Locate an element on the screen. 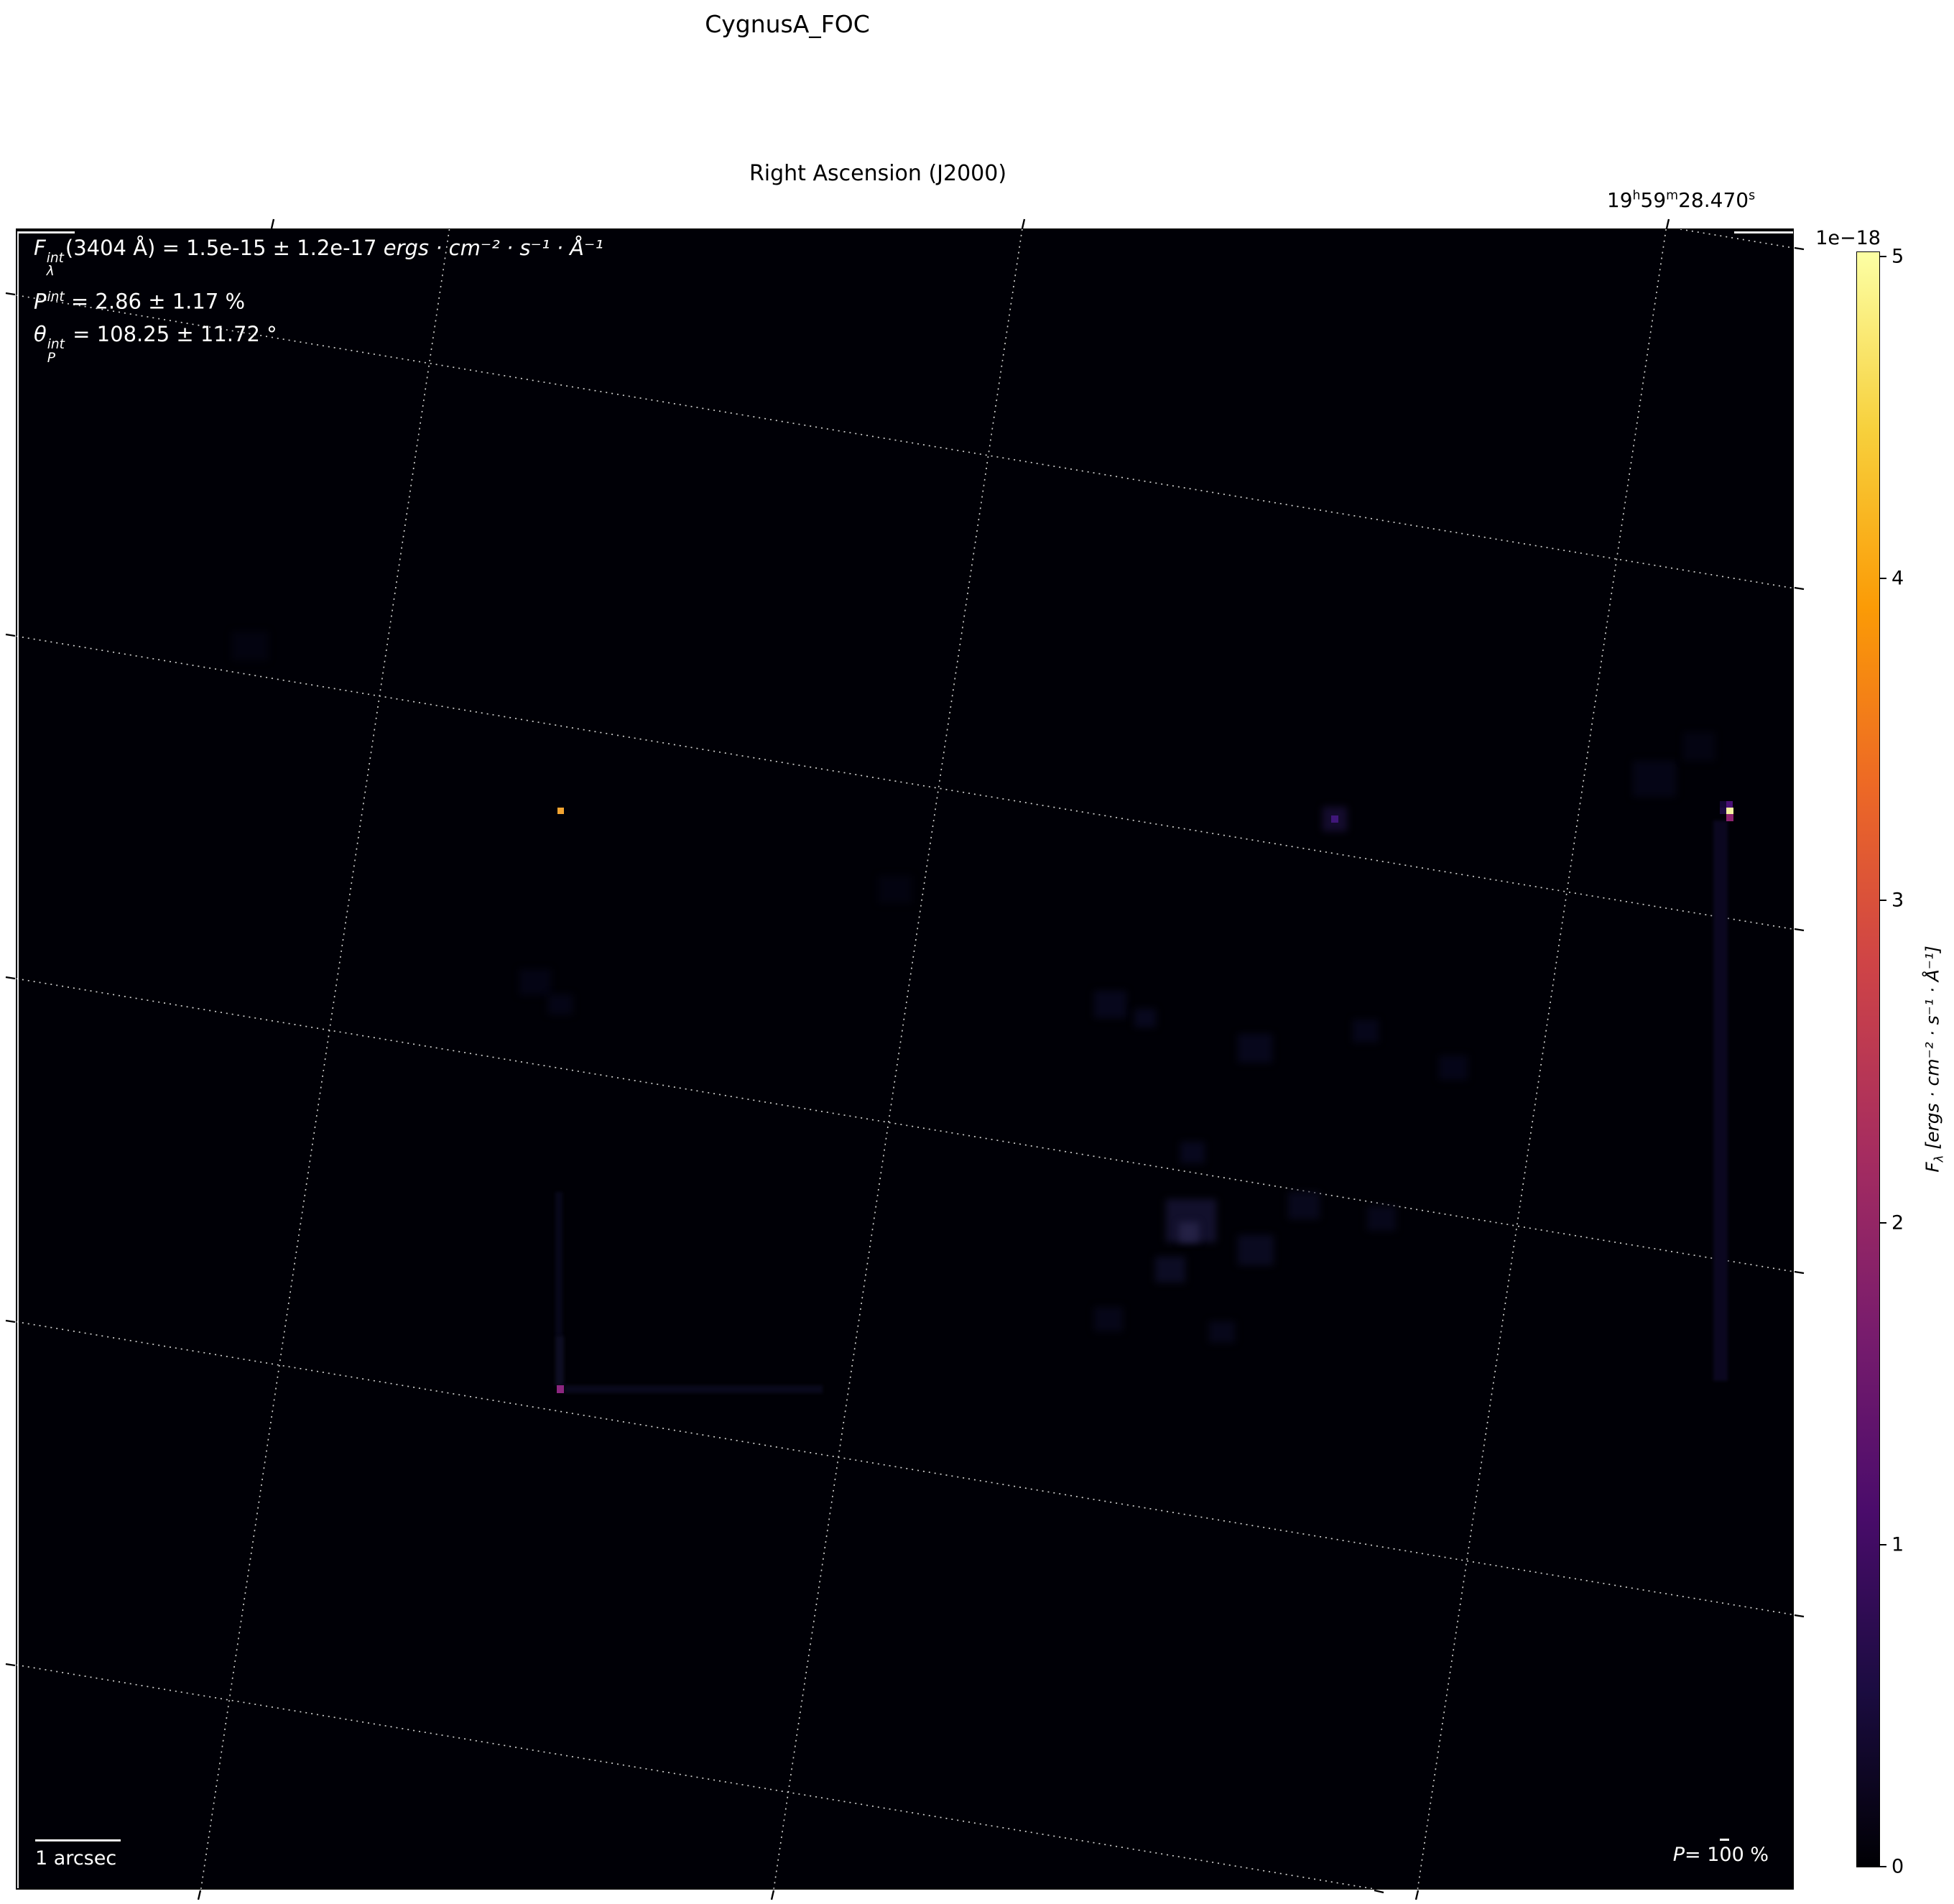 The image size is (1954, 1904). theta-sub: P is located at coordinates (51, 358).